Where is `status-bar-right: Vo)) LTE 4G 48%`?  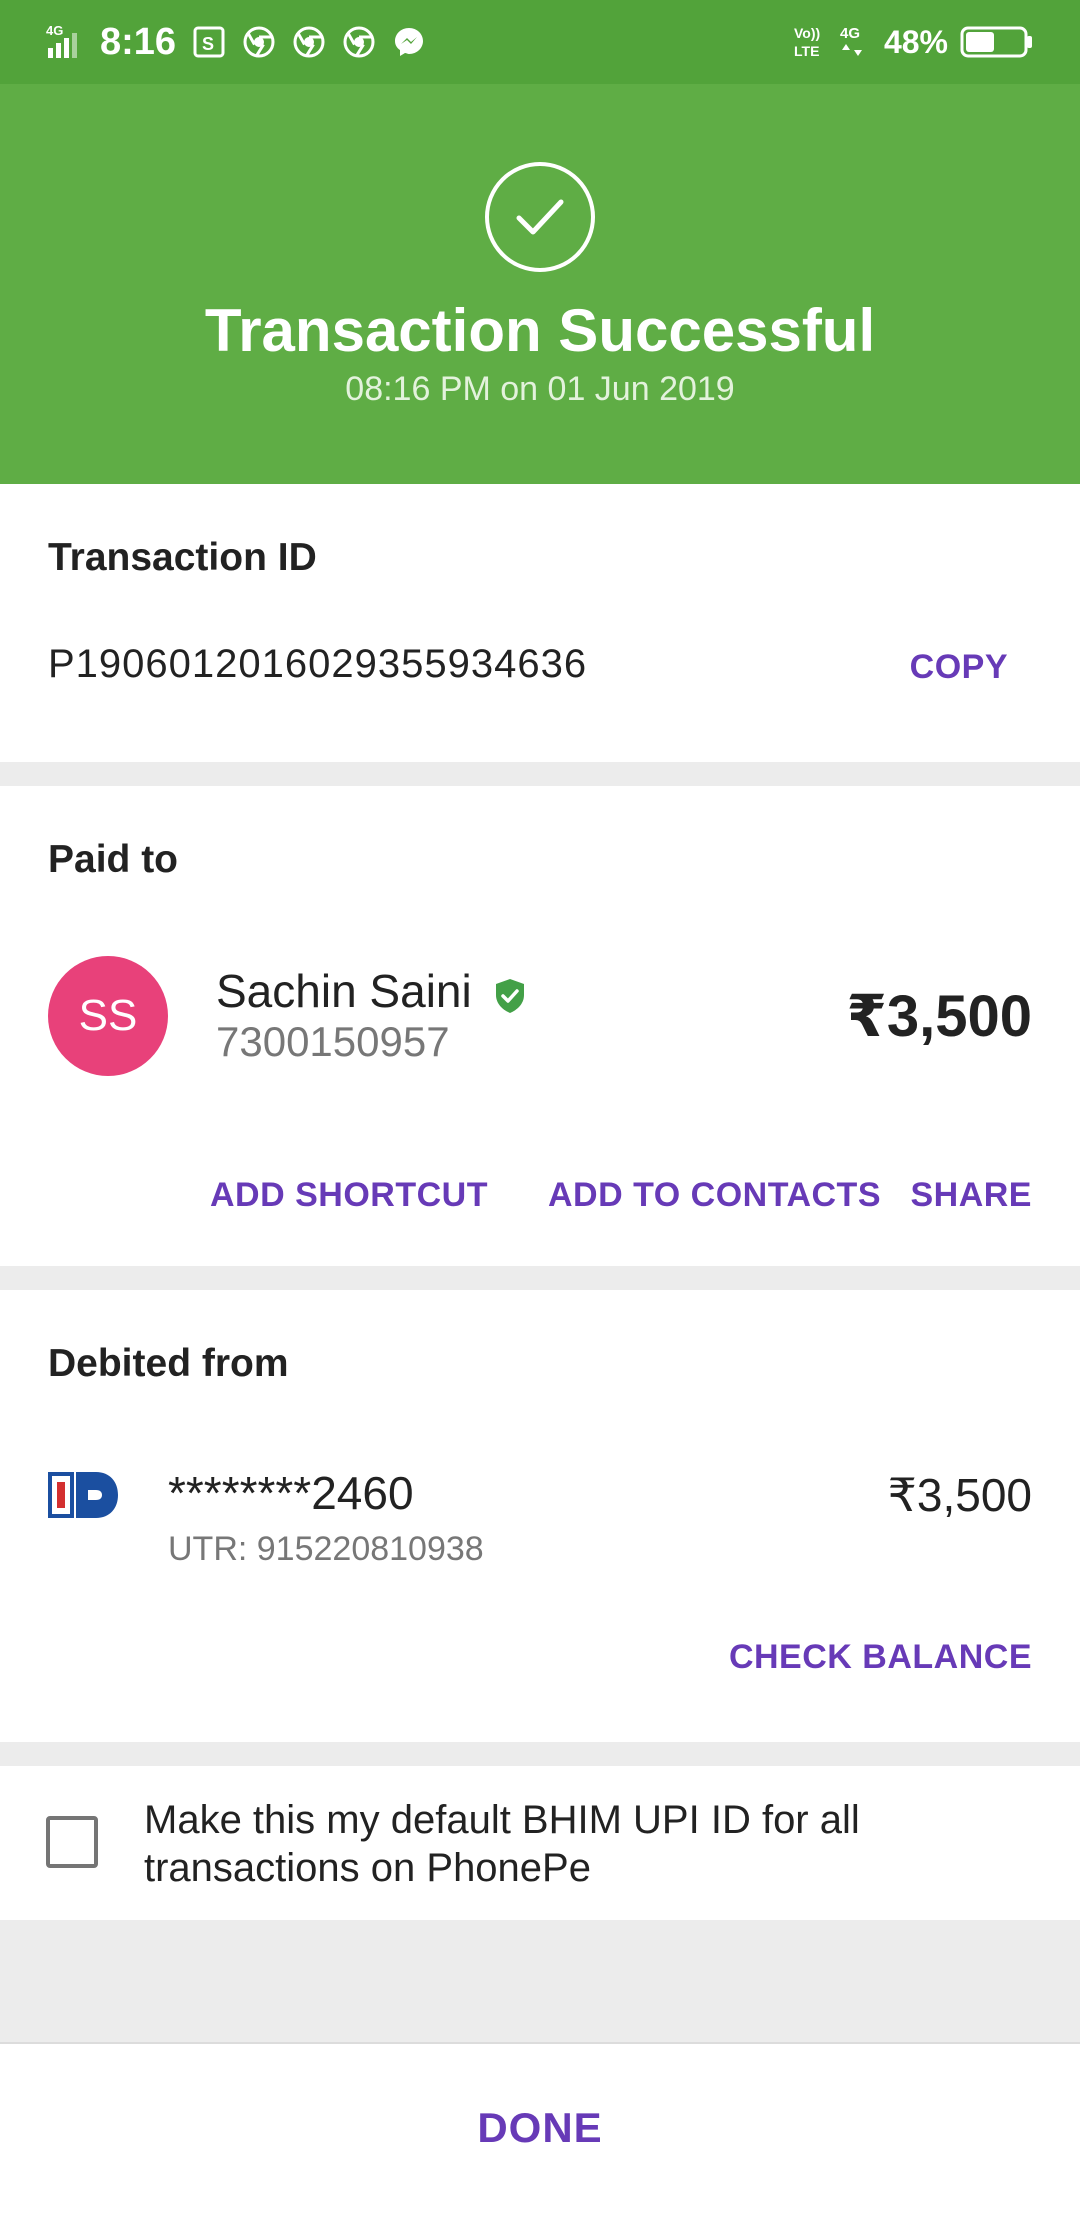
status-bar-right: Vo)) LTE 4G 48% is located at coordinates (914, 42).